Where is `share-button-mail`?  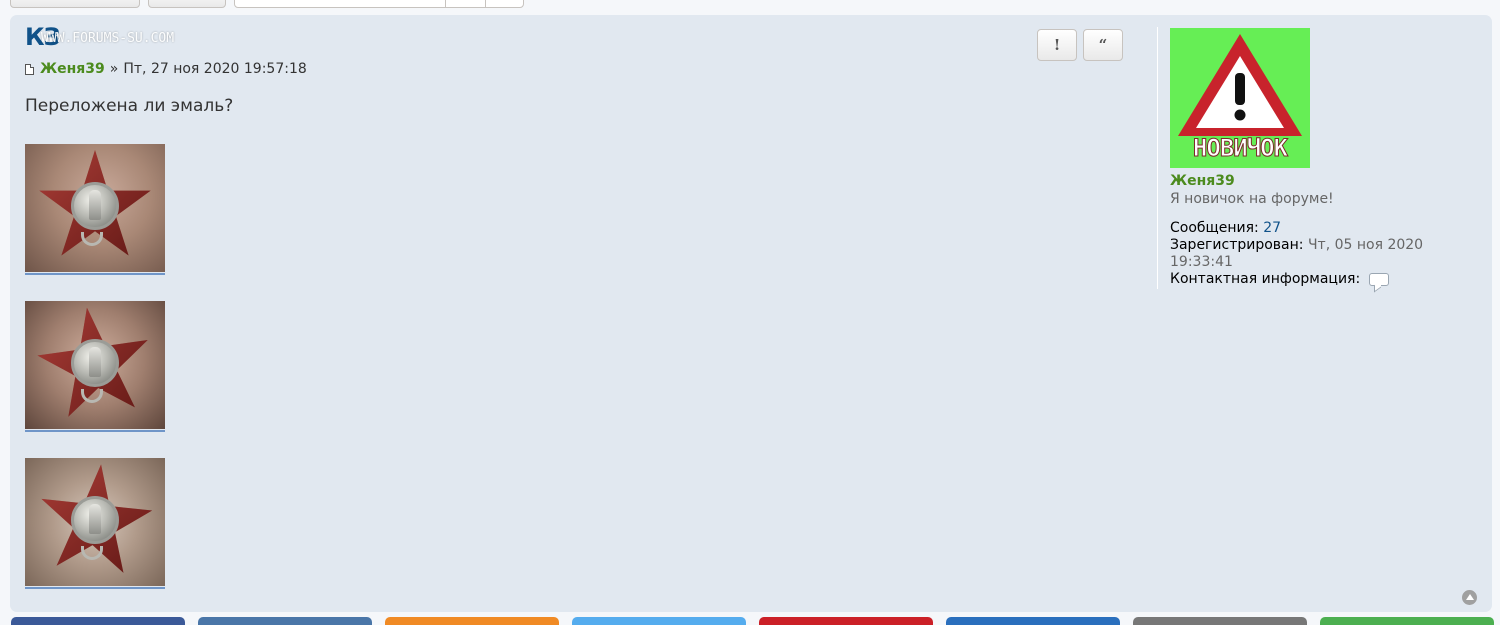 share-button-mail is located at coordinates (1033, 621).